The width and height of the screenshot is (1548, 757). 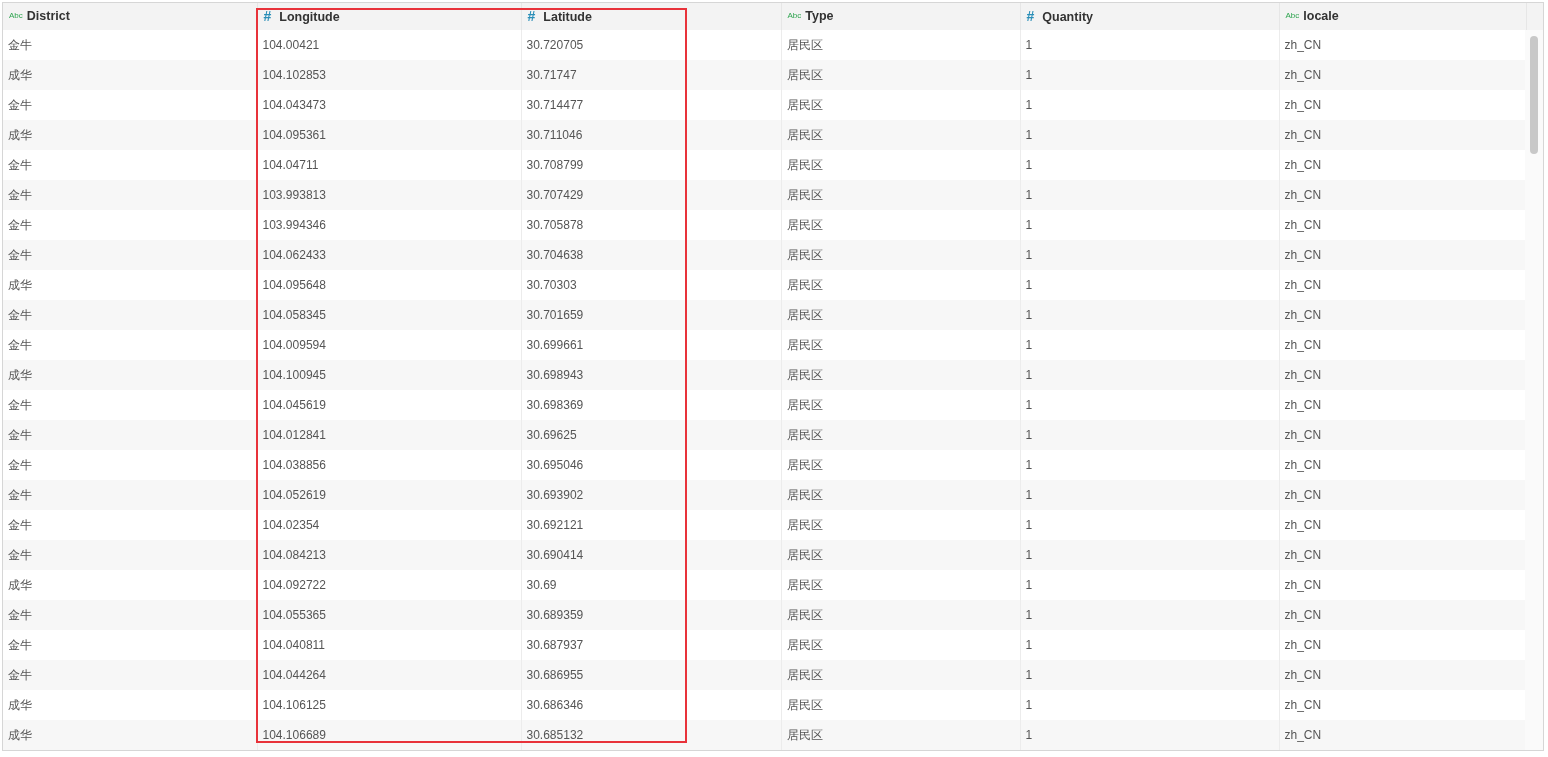 What do you see at coordinates (1321, 16) in the screenshot?
I see `column-label: locale` at bounding box center [1321, 16].